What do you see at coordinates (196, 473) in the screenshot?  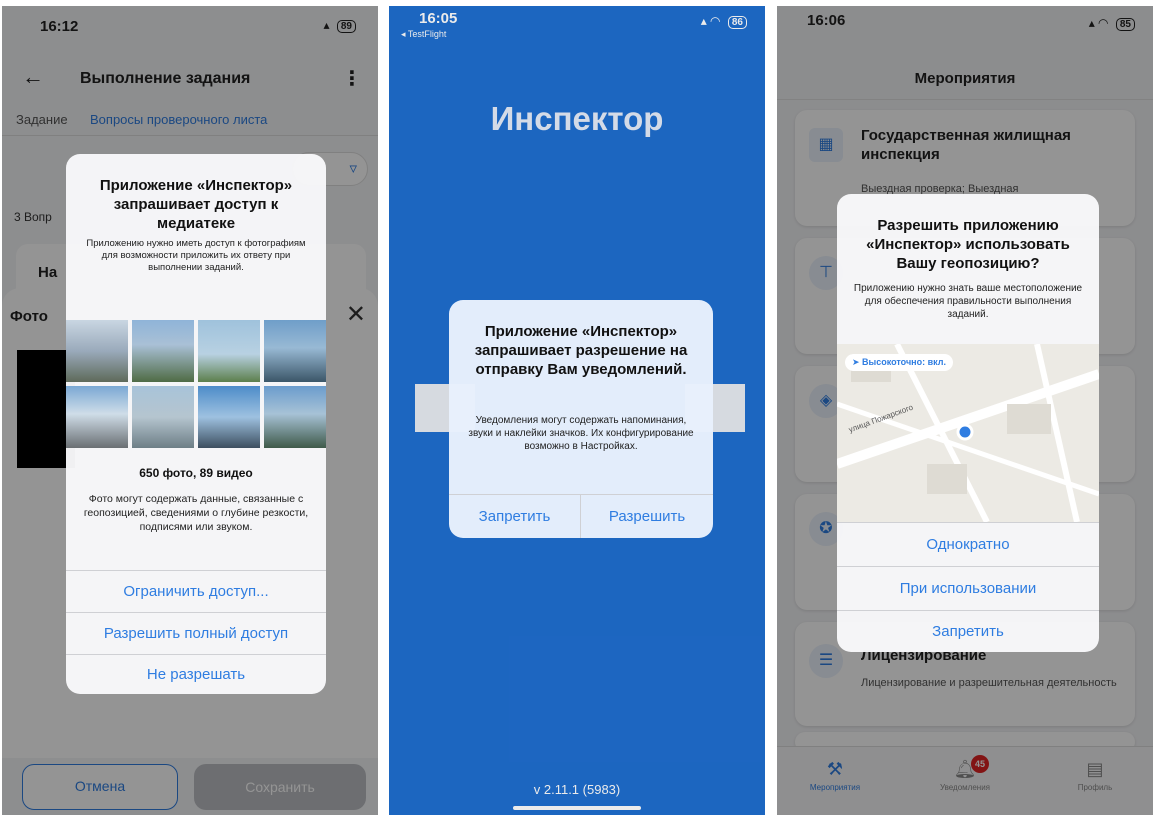 I see `media-count: 650 фото, 89 видео` at bounding box center [196, 473].